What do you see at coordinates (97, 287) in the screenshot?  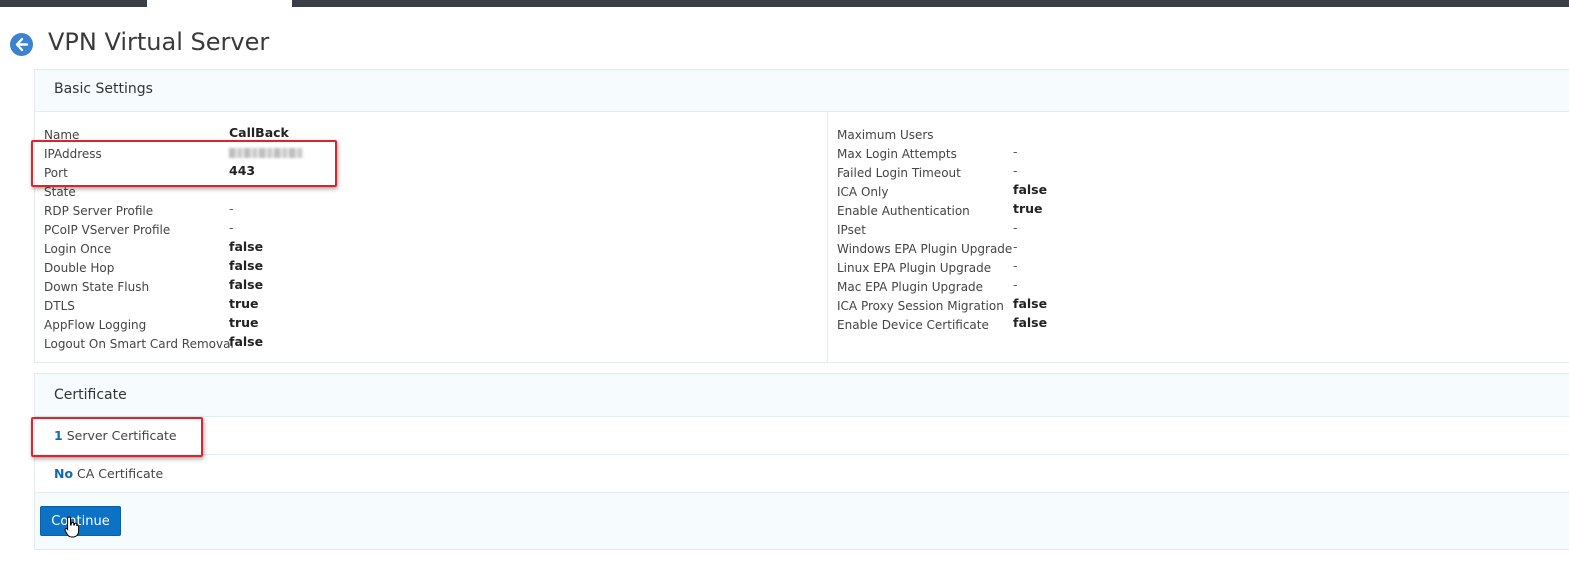 I see `setting-label: Down State Flush` at bounding box center [97, 287].